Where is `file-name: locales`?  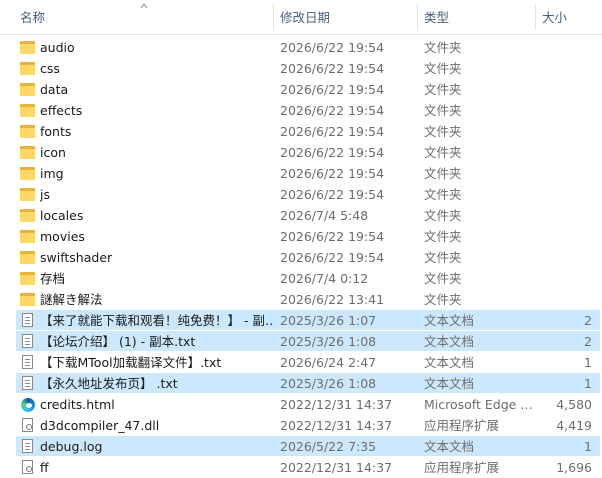 file-name: locales is located at coordinates (156, 215).